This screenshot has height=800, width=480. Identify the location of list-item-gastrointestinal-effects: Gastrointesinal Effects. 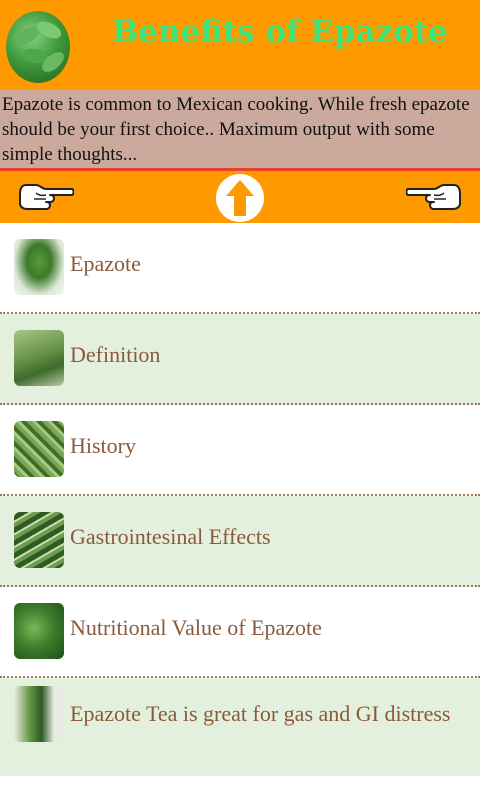
(240, 541).